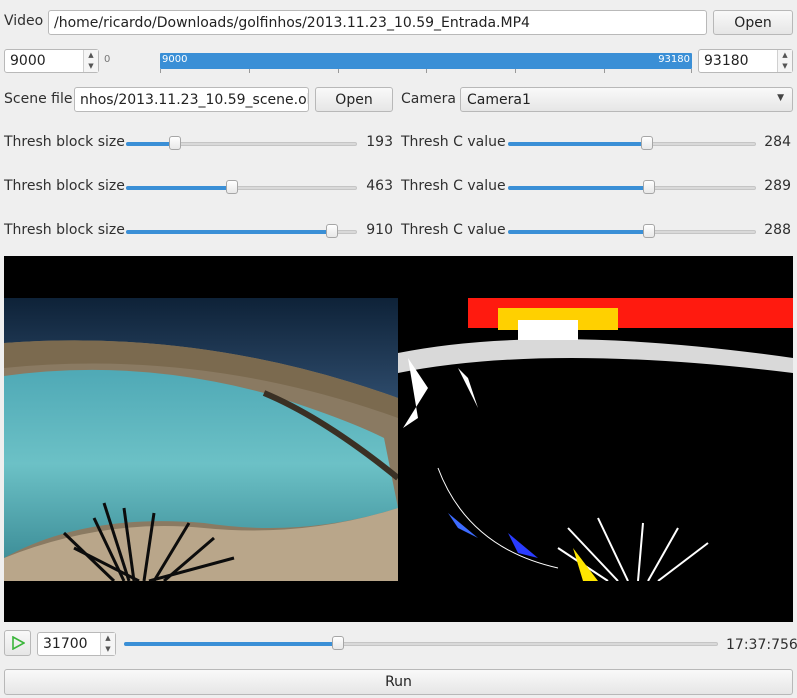 Image resolution: width=797 pixels, height=698 pixels. Describe the element at coordinates (379, 186) in the screenshot. I see `thresh-block-size-value: 463` at that location.